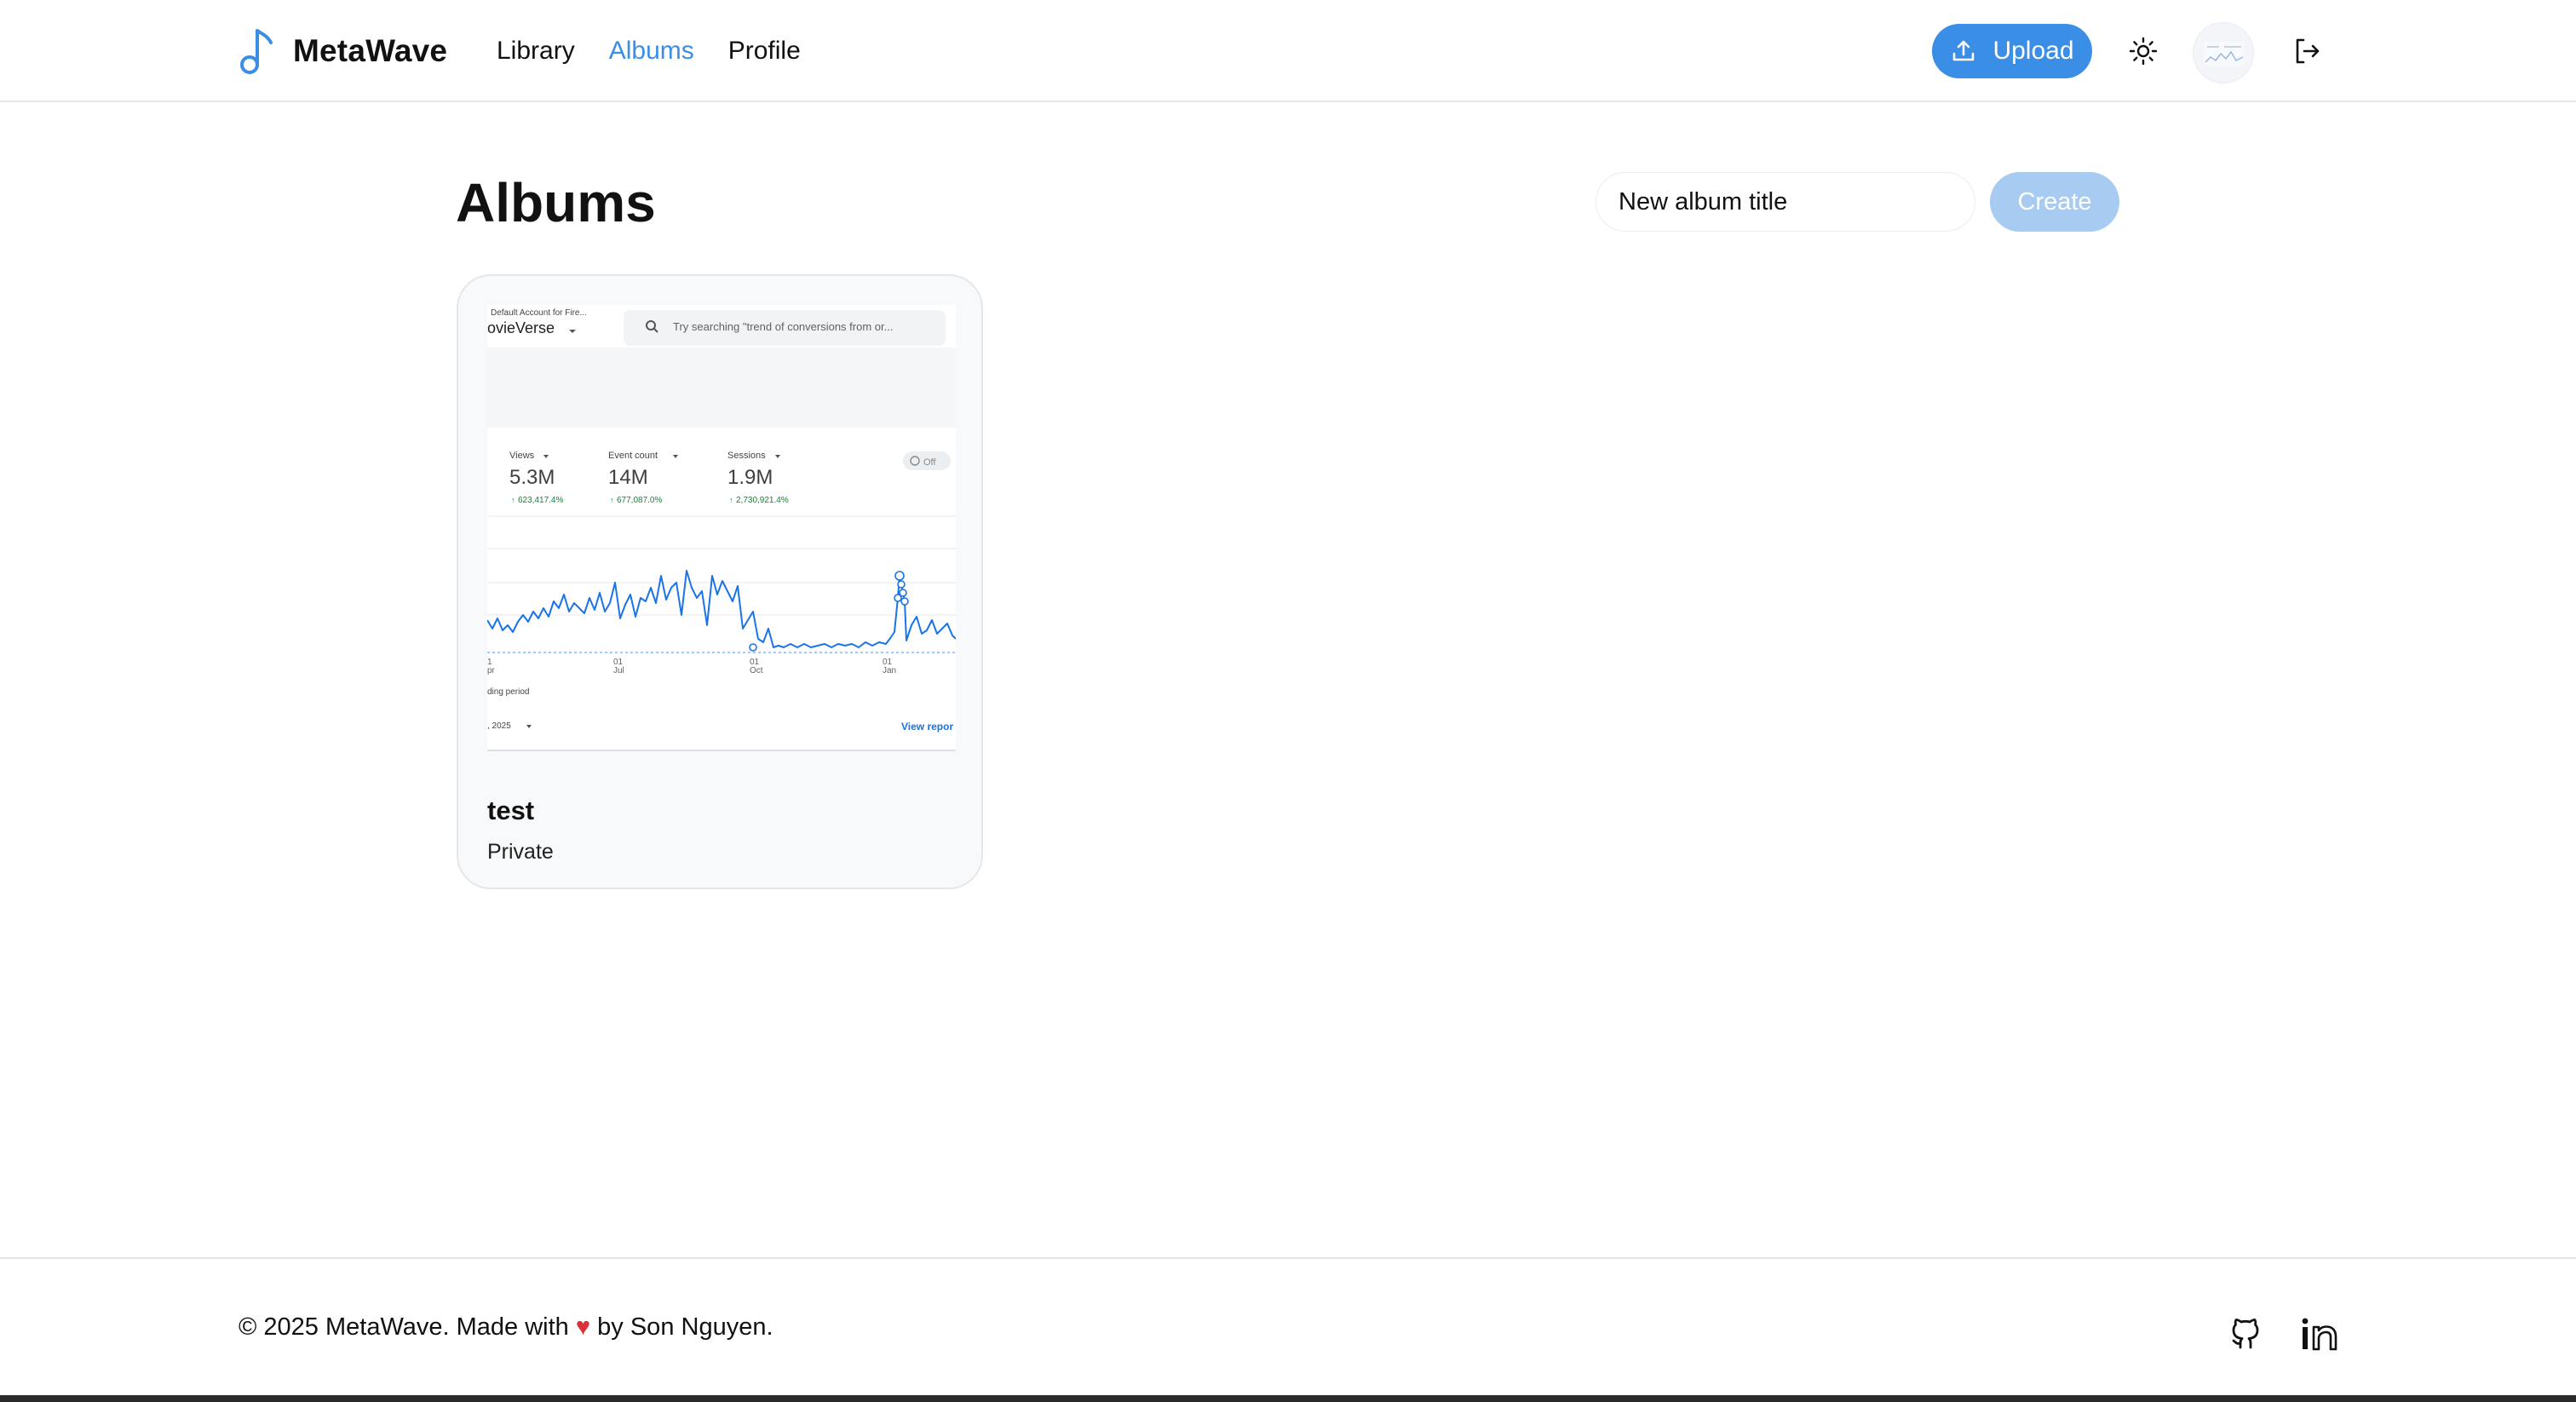 This screenshot has height=1402, width=2576. Describe the element at coordinates (404, 1327) in the screenshot. I see `footer-copyright: © 2025 MetaWave. Made with` at that location.